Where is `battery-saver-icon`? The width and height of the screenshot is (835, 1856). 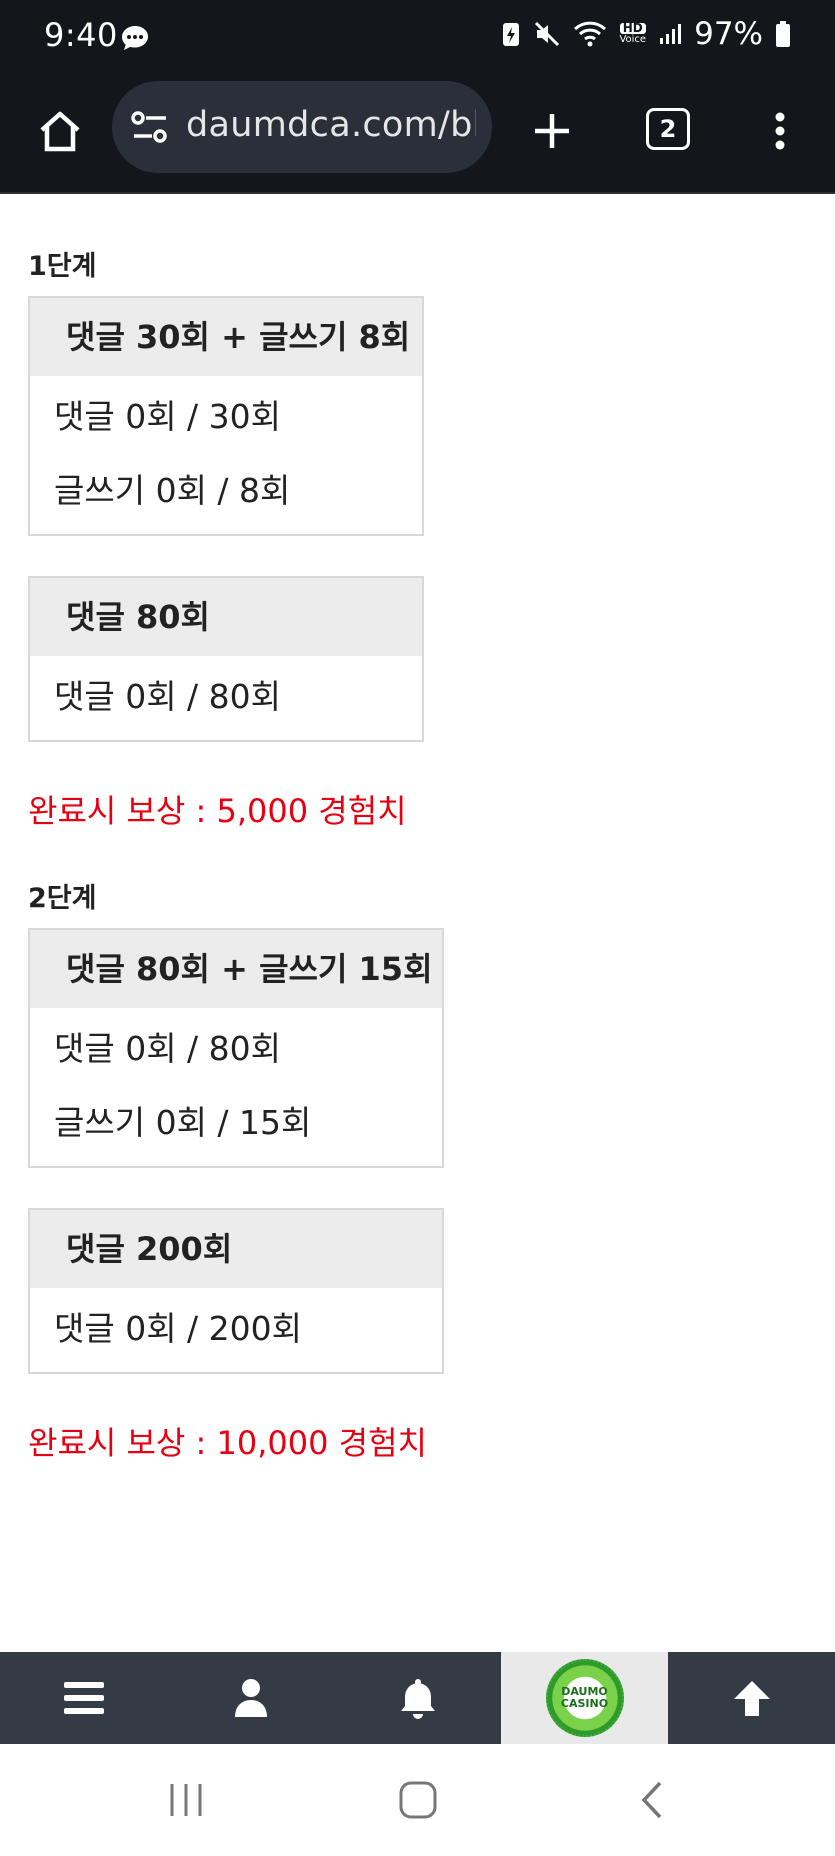 battery-saver-icon is located at coordinates (511, 34).